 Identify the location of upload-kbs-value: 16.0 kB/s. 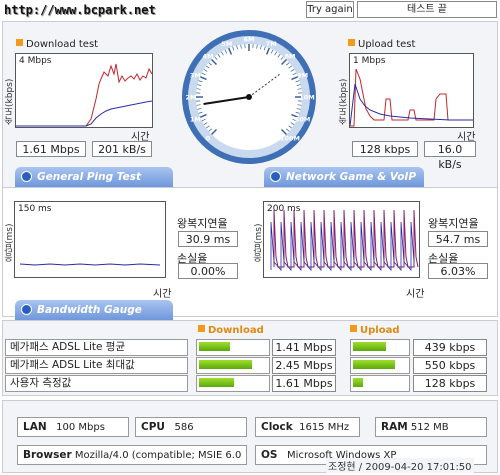
(450, 156).